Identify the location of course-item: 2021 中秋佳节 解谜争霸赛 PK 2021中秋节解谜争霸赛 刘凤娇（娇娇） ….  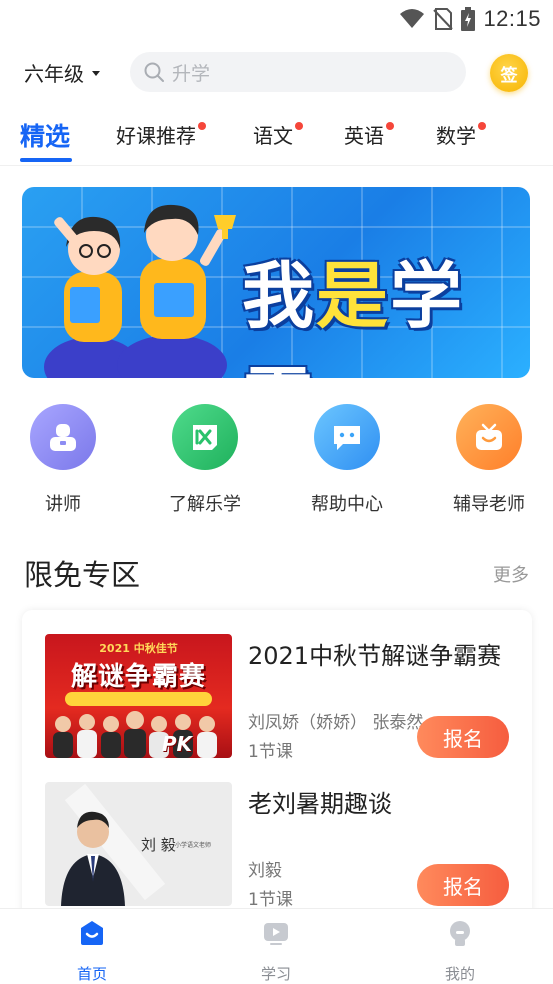
(277, 686).